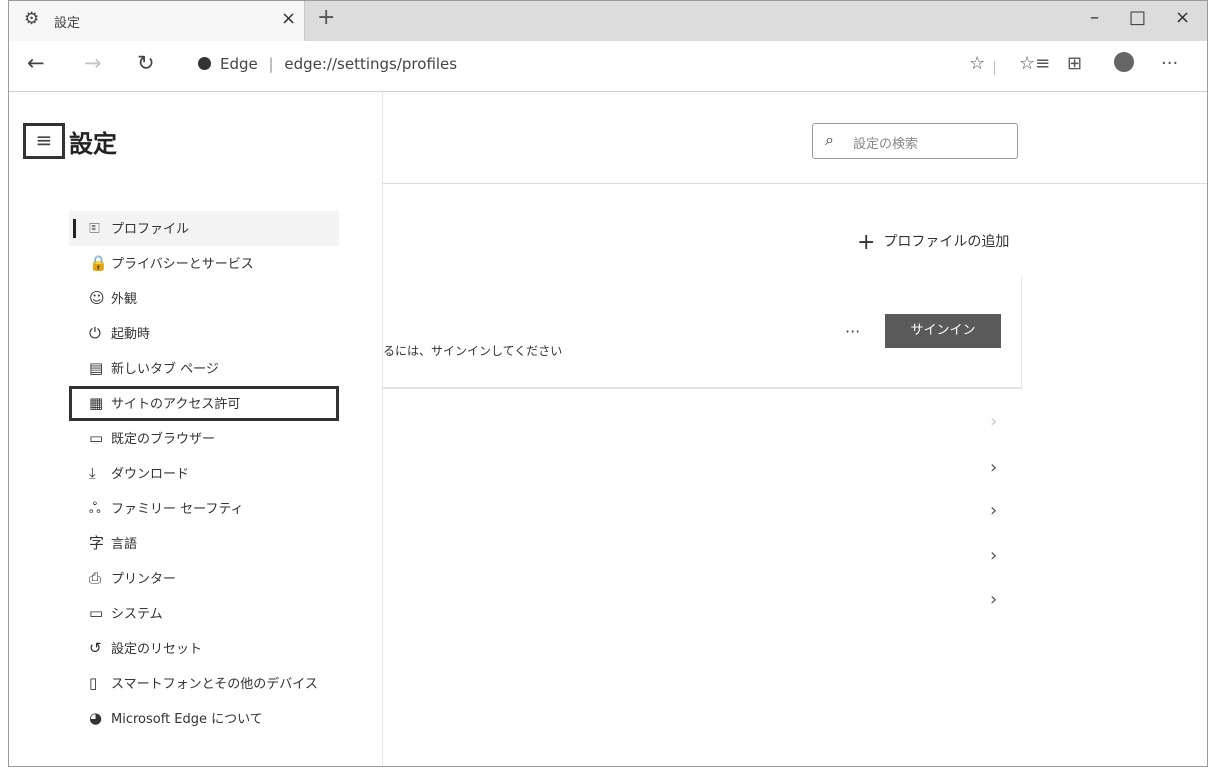 This screenshot has height=771, width=1210. I want to click on sidebar-item: 🗉 プロファイル, so click(204, 228).